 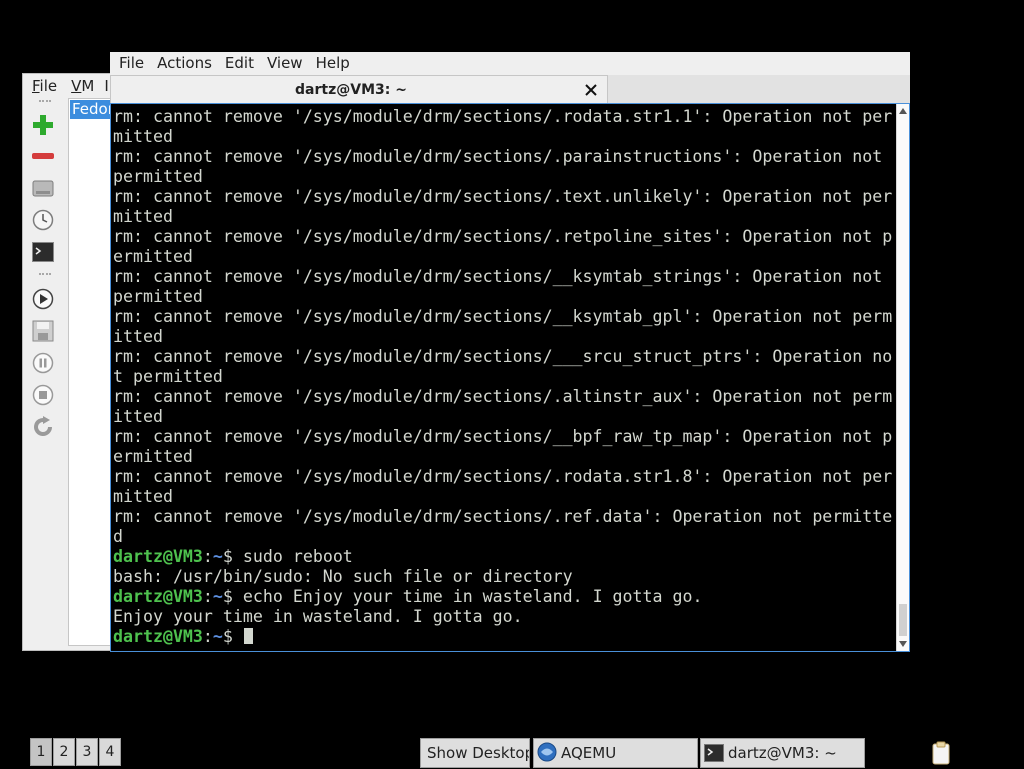 What do you see at coordinates (503, 557) in the screenshot?
I see `prompt-line: dartz@VM3:~$ sudo reboot` at bounding box center [503, 557].